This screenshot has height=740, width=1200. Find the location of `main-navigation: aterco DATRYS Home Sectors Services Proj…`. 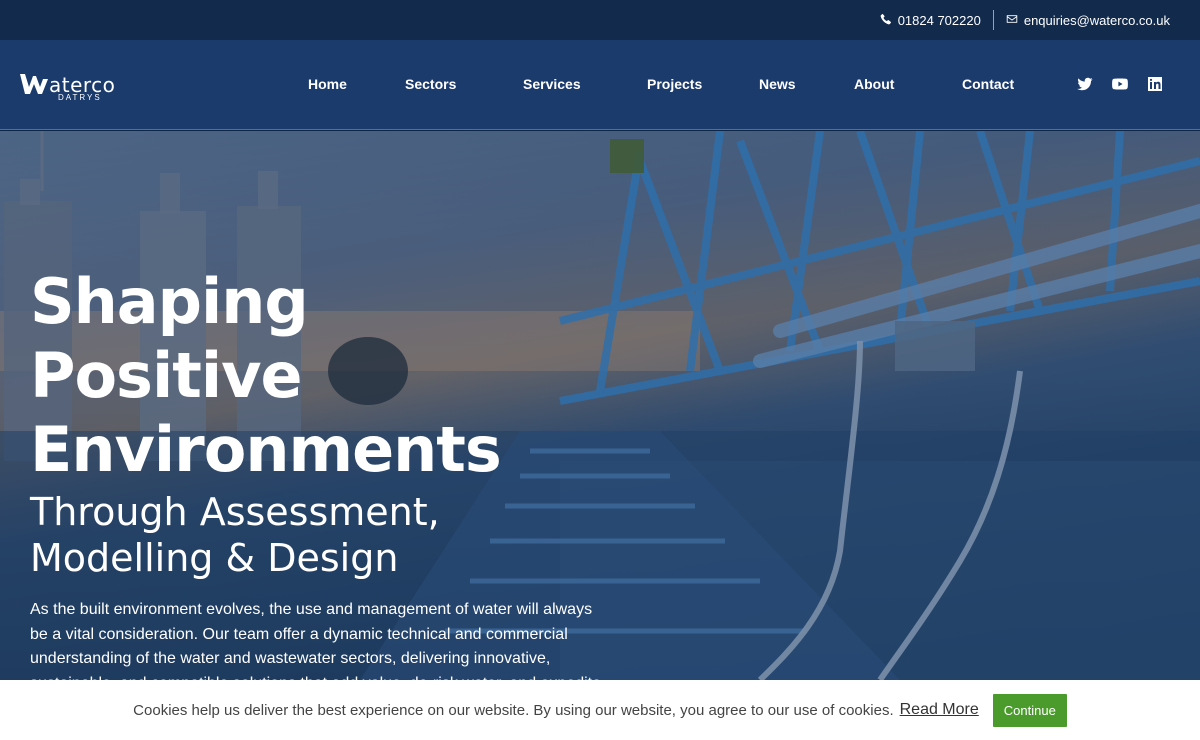

main-navigation: aterco DATRYS Home Sectors Services Proj… is located at coordinates (600, 85).